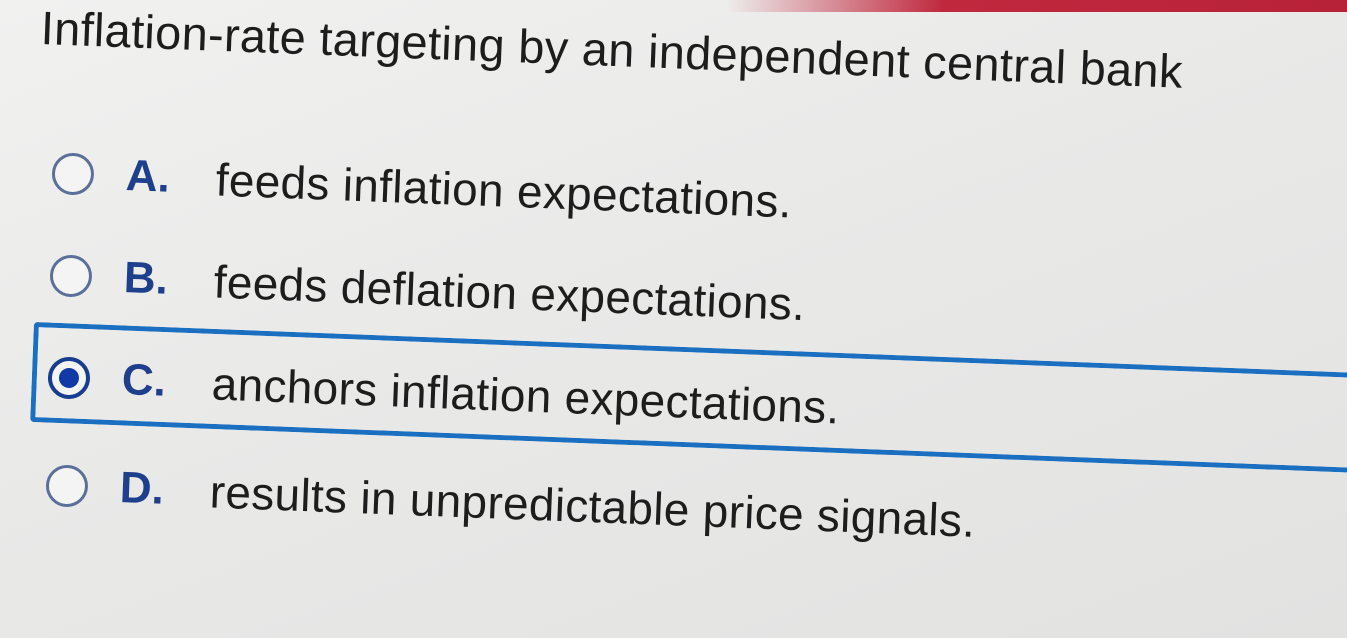  I want to click on option-letter: B., so click(146, 278).